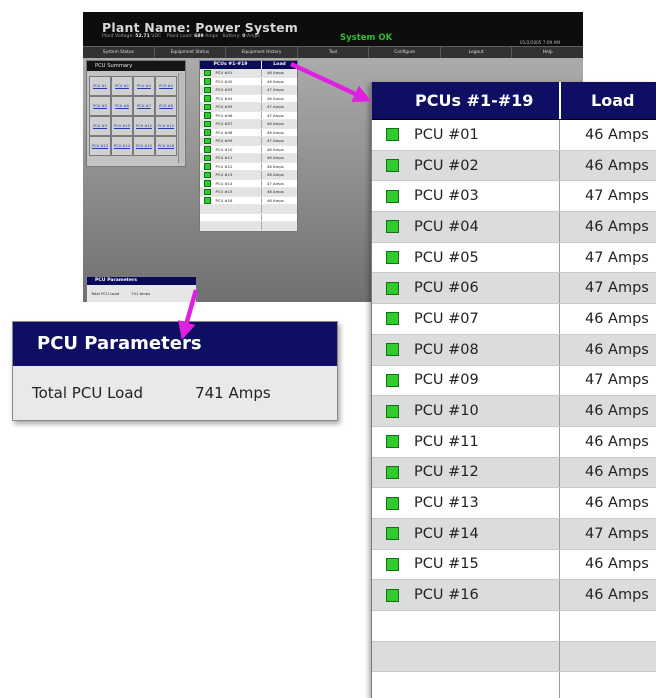 The image size is (656, 698). Describe the element at coordinates (100, 86) in the screenshot. I see `pcu-summary-button: PCU #1` at that location.